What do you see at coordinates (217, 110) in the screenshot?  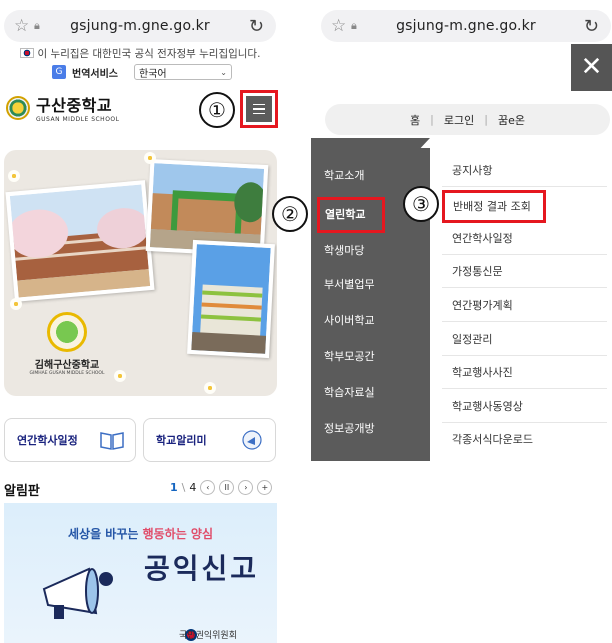 I see `step-marker-1: ①` at bounding box center [217, 110].